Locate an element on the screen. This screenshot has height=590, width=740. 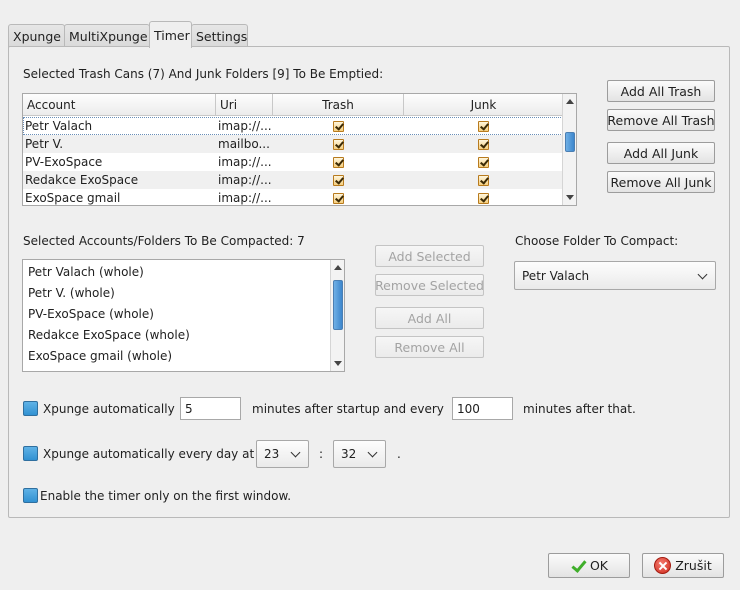
list-item: Petr Valach (whole) is located at coordinates (183, 271).